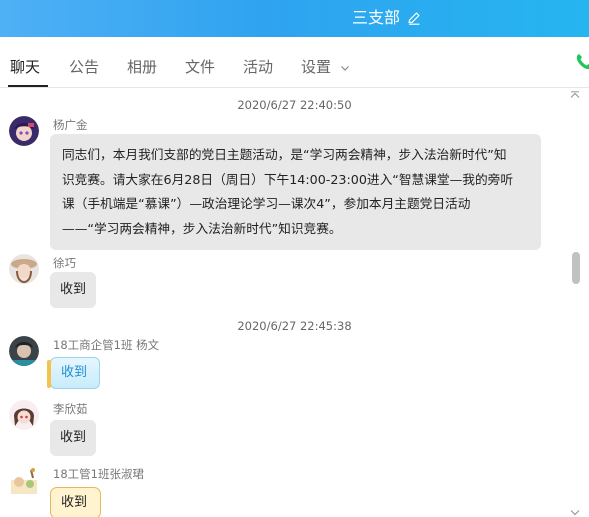  I want to click on sender-name: 18工管1班张淑珺, so click(98, 474).